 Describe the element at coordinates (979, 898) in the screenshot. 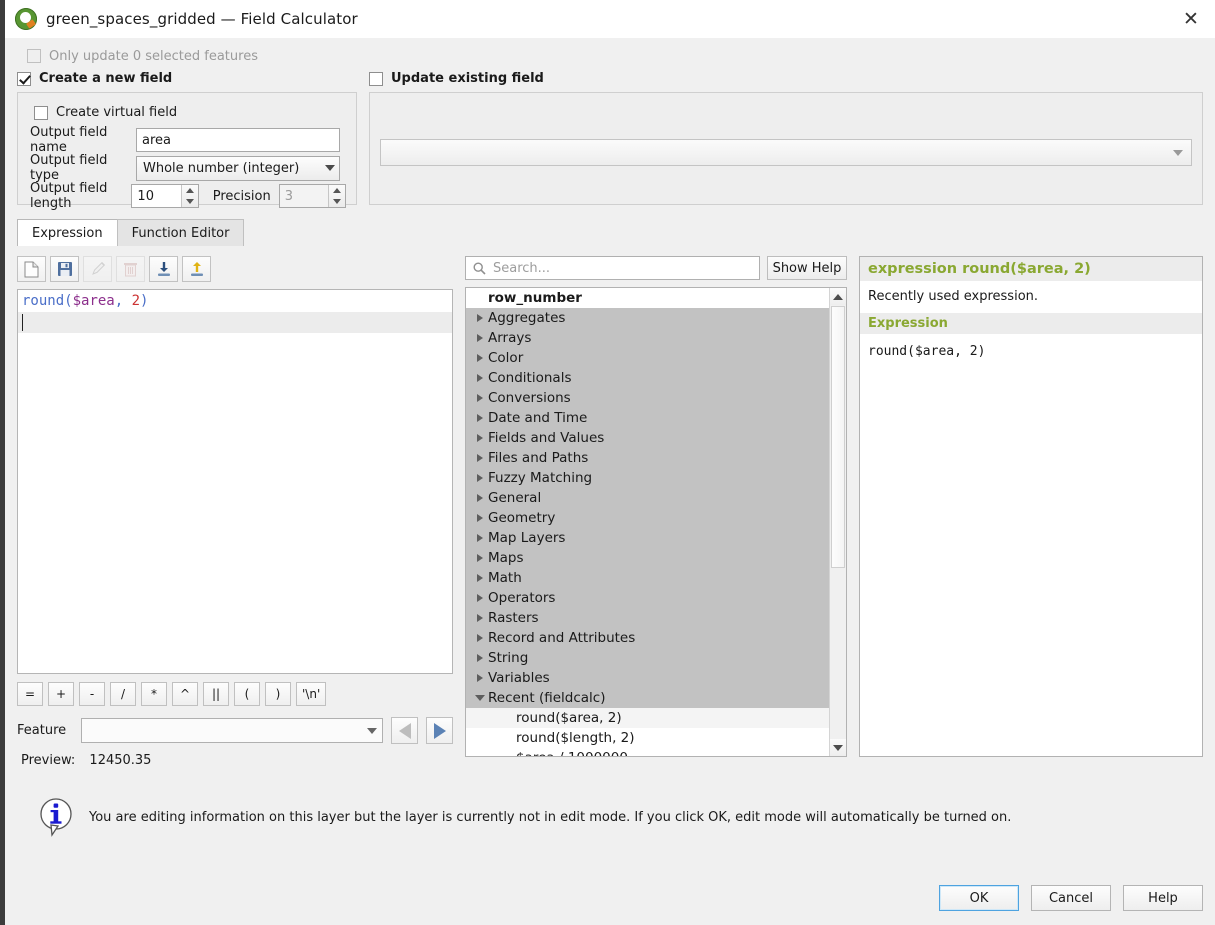

I see `ok-button: OK` at that location.